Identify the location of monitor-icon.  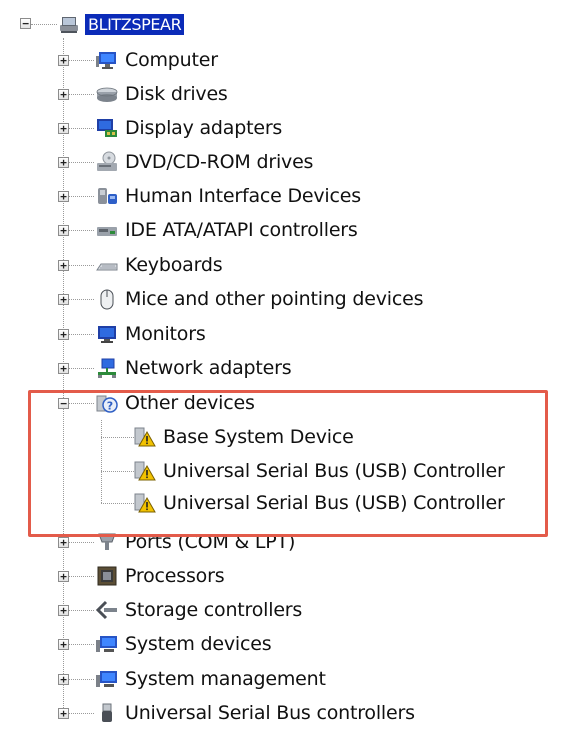
(107, 334).